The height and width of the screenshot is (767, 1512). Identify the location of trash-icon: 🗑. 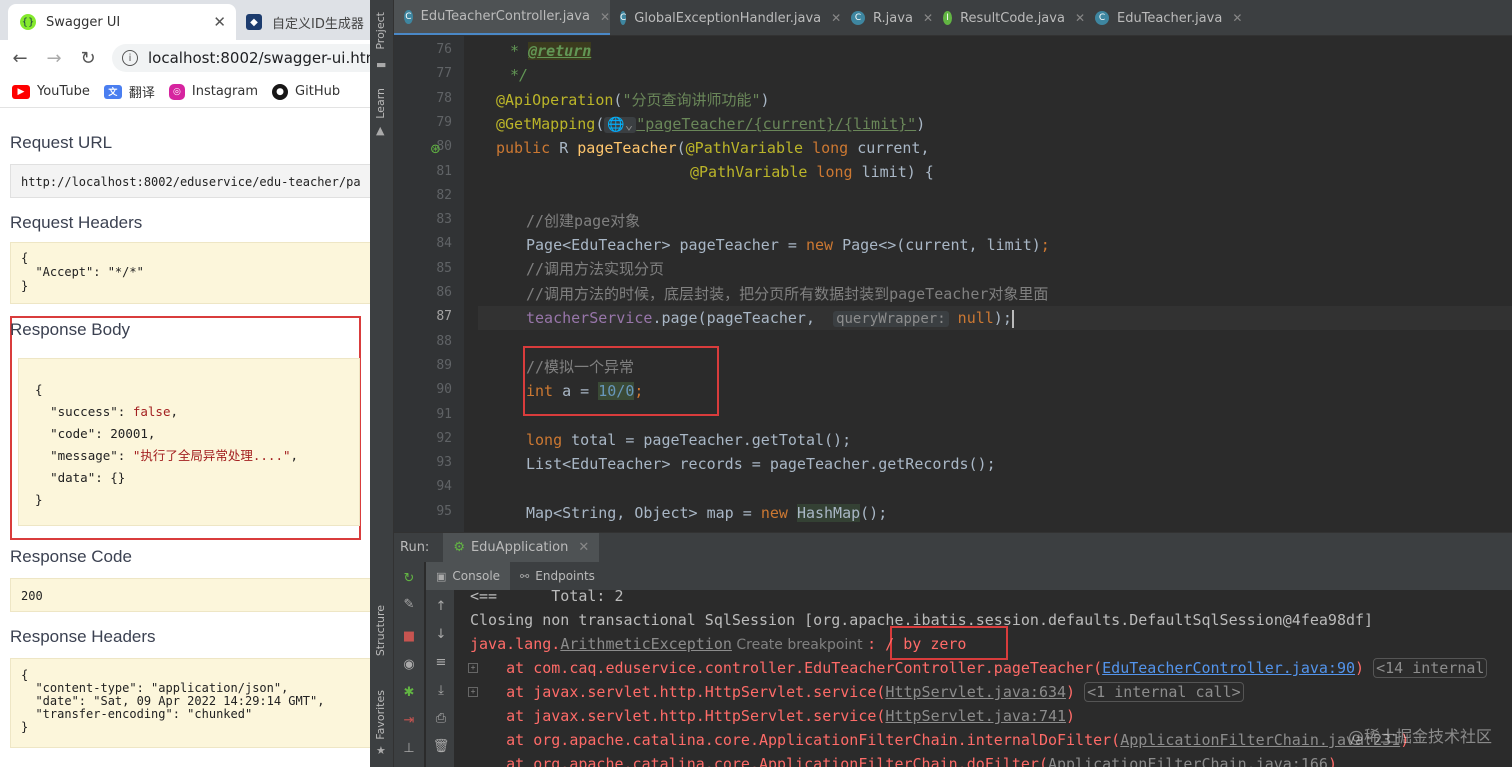
(441, 747).